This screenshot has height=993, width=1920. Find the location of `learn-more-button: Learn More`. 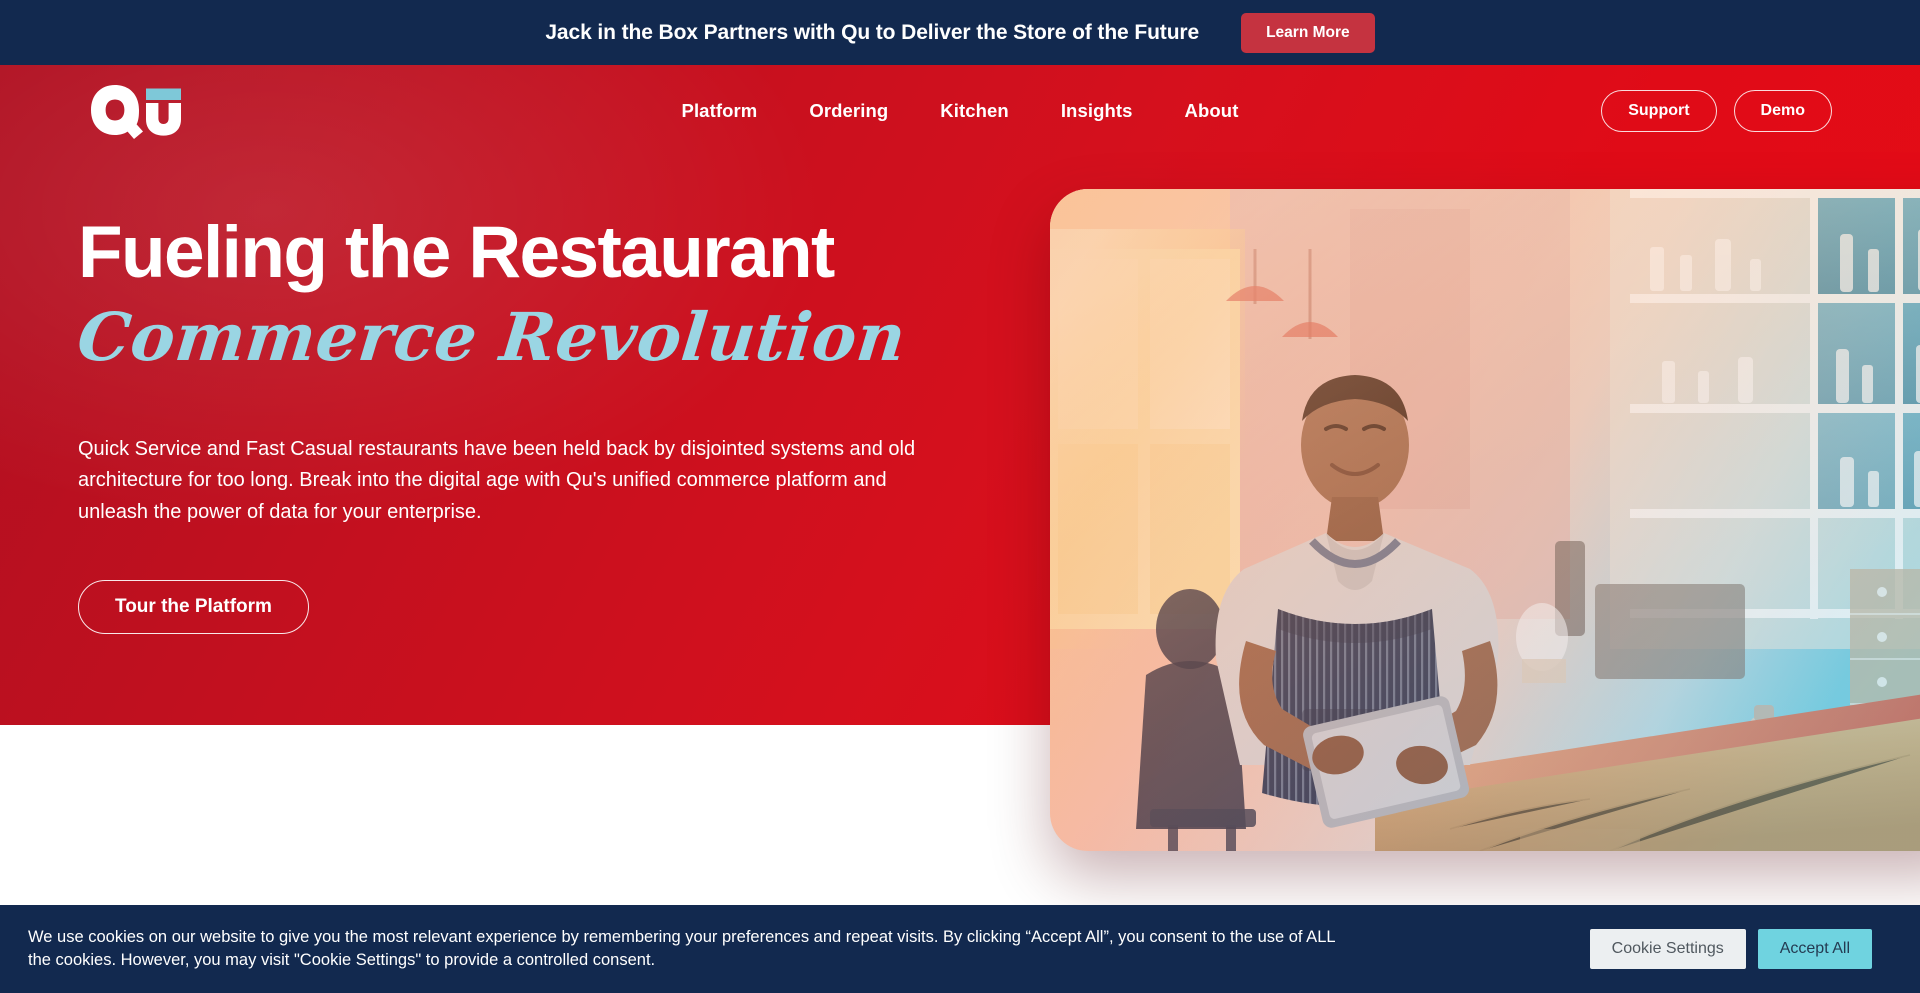

learn-more-button: Learn More is located at coordinates (1308, 32).